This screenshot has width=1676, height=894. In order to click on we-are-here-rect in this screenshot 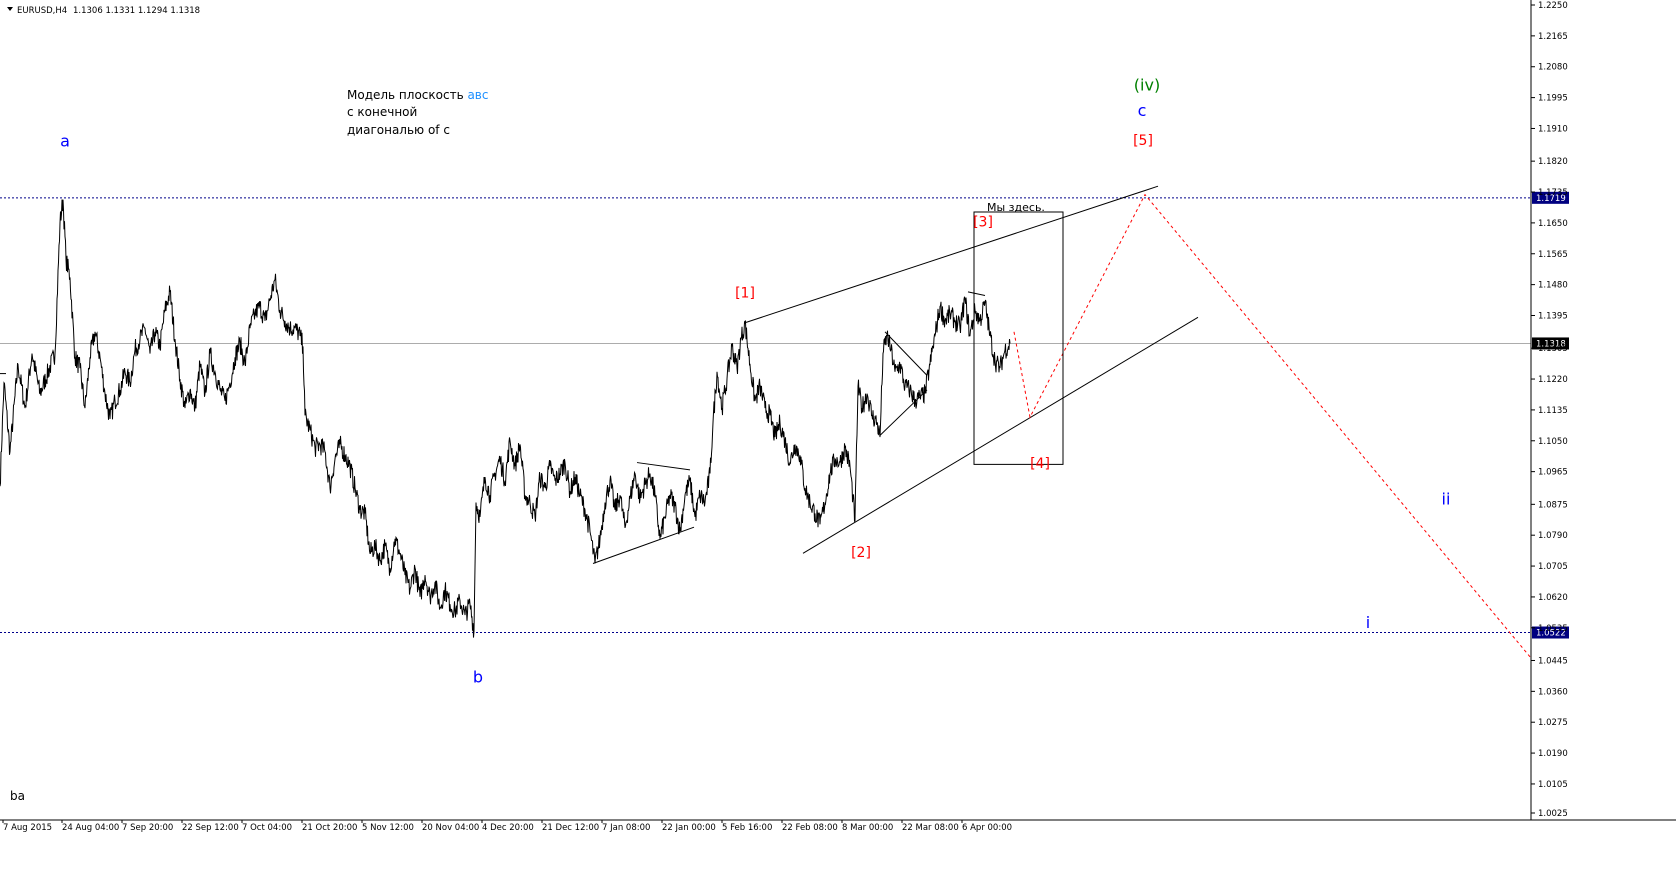, I will do `click(1018, 338)`.